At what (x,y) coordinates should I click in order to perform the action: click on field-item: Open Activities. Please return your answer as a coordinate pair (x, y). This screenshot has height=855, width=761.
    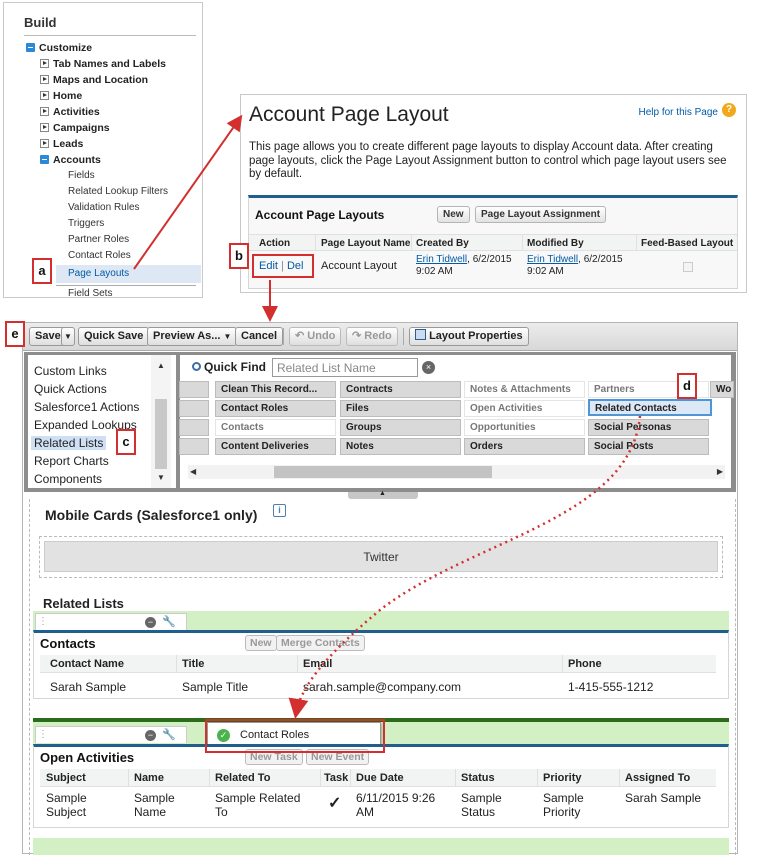
    Looking at the image, I should click on (524, 408).